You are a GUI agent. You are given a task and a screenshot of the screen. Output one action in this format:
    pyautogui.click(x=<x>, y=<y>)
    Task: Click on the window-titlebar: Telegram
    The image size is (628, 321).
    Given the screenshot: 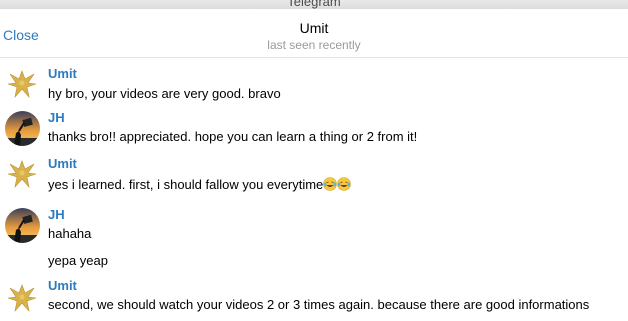 What is the action you would take?
    pyautogui.click(x=314, y=4)
    